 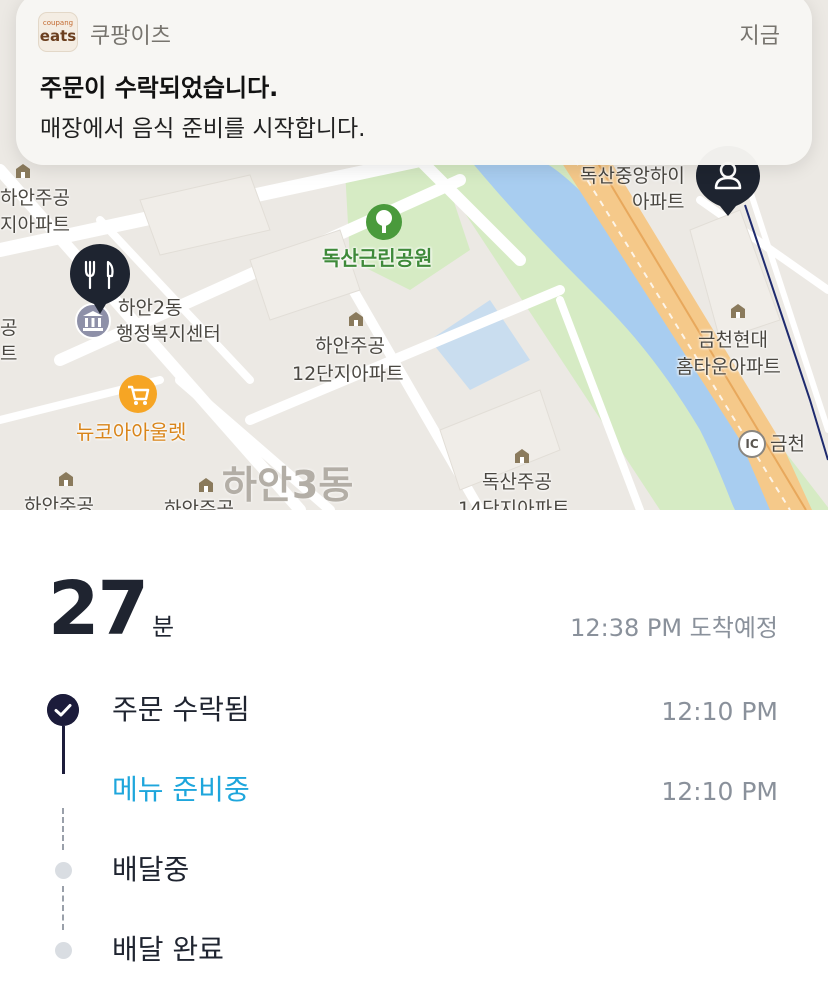 I want to click on map-label: 공, so click(x=9, y=328).